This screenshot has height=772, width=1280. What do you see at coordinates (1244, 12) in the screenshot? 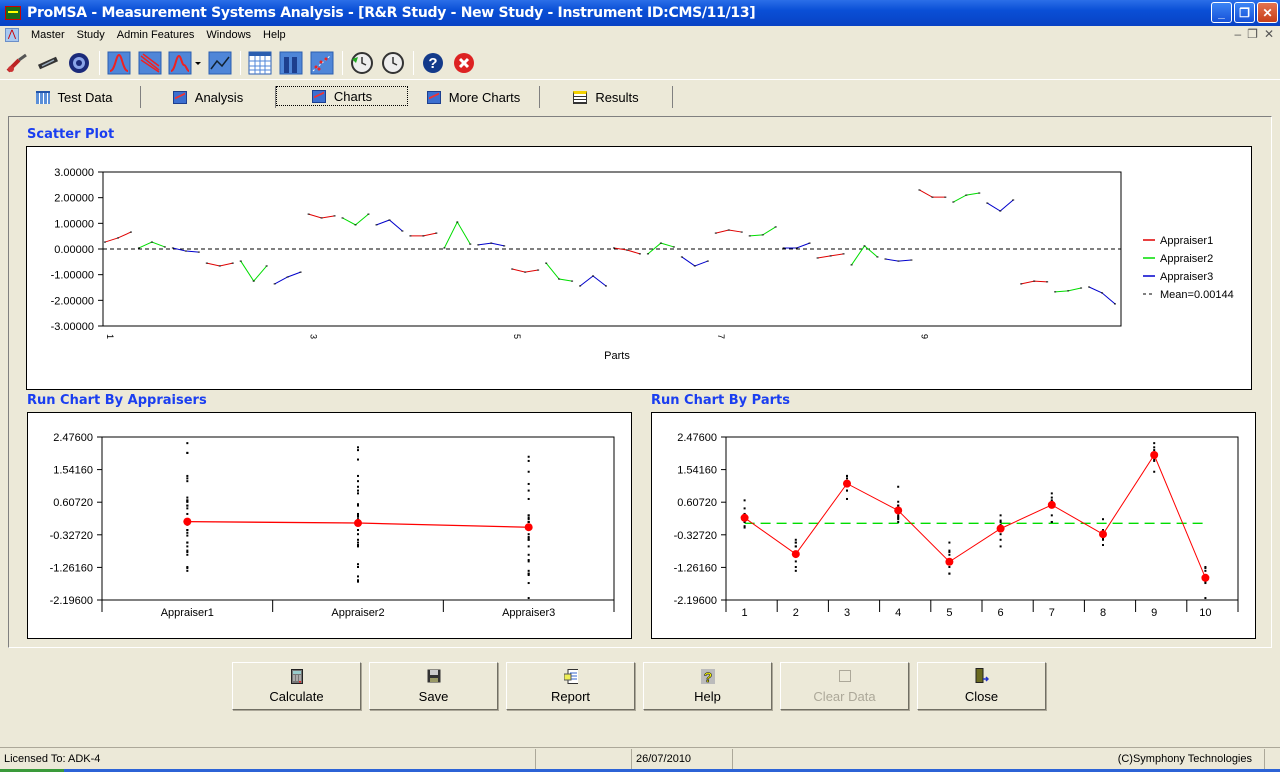
I see `restore-button: ❐` at bounding box center [1244, 12].